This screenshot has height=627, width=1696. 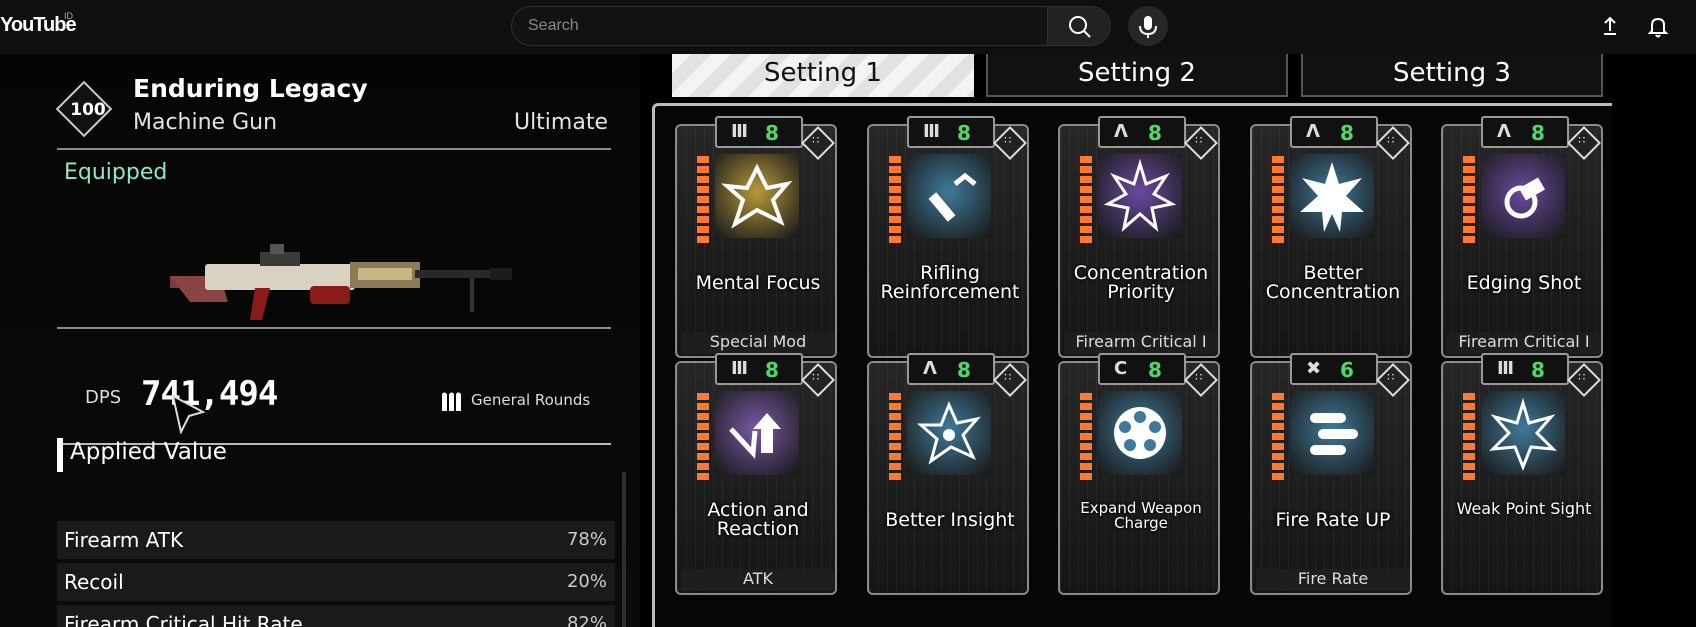 What do you see at coordinates (183, 619) in the screenshot?
I see `stat-label: Firearm Critical Hit Rate` at bounding box center [183, 619].